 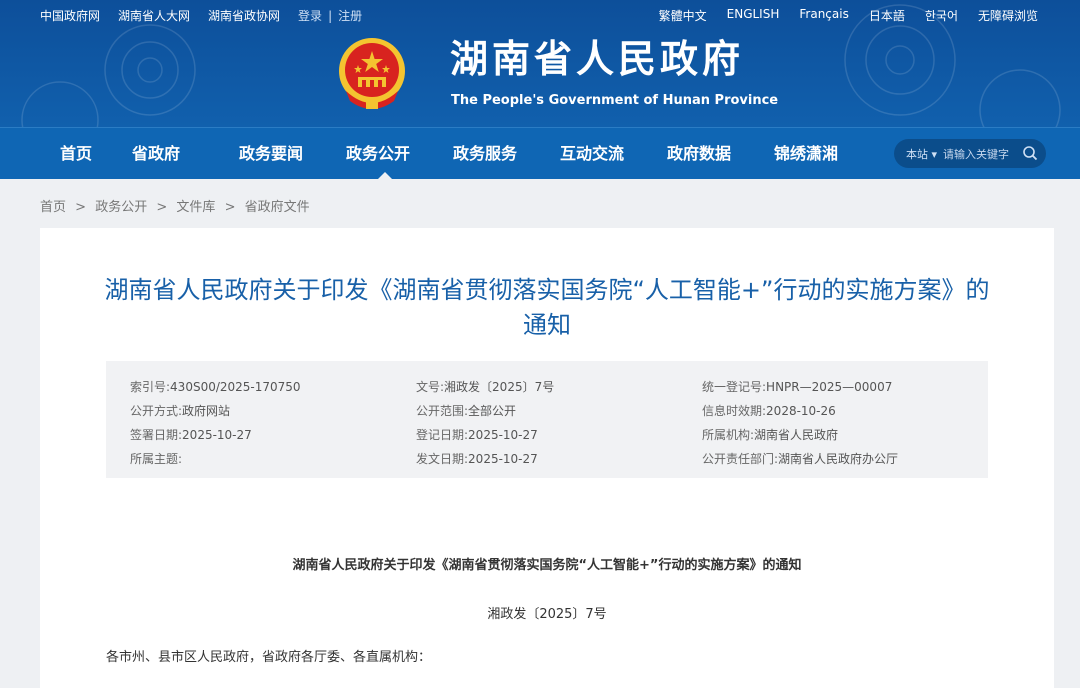 What do you see at coordinates (477, 459) in the screenshot?
I see `meta-issue-date: 发文日期:2025-10-27` at bounding box center [477, 459].